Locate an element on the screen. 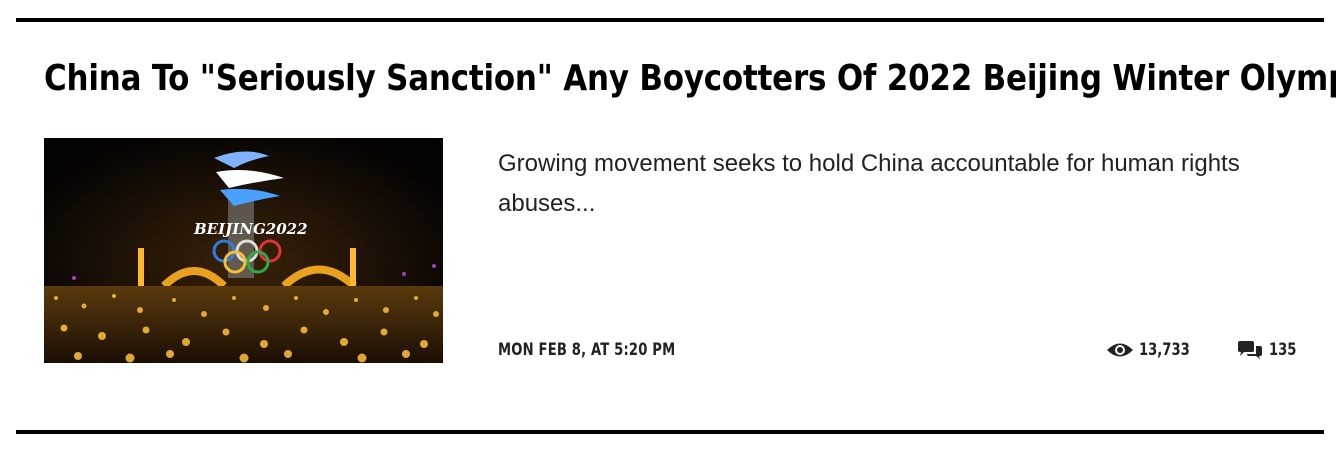  comment-count: 135 is located at coordinates (1268, 350).